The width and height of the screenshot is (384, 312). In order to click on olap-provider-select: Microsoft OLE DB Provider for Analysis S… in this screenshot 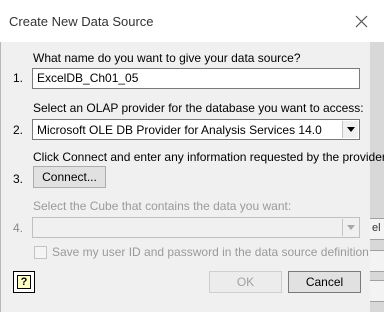, I will do `click(196, 129)`.